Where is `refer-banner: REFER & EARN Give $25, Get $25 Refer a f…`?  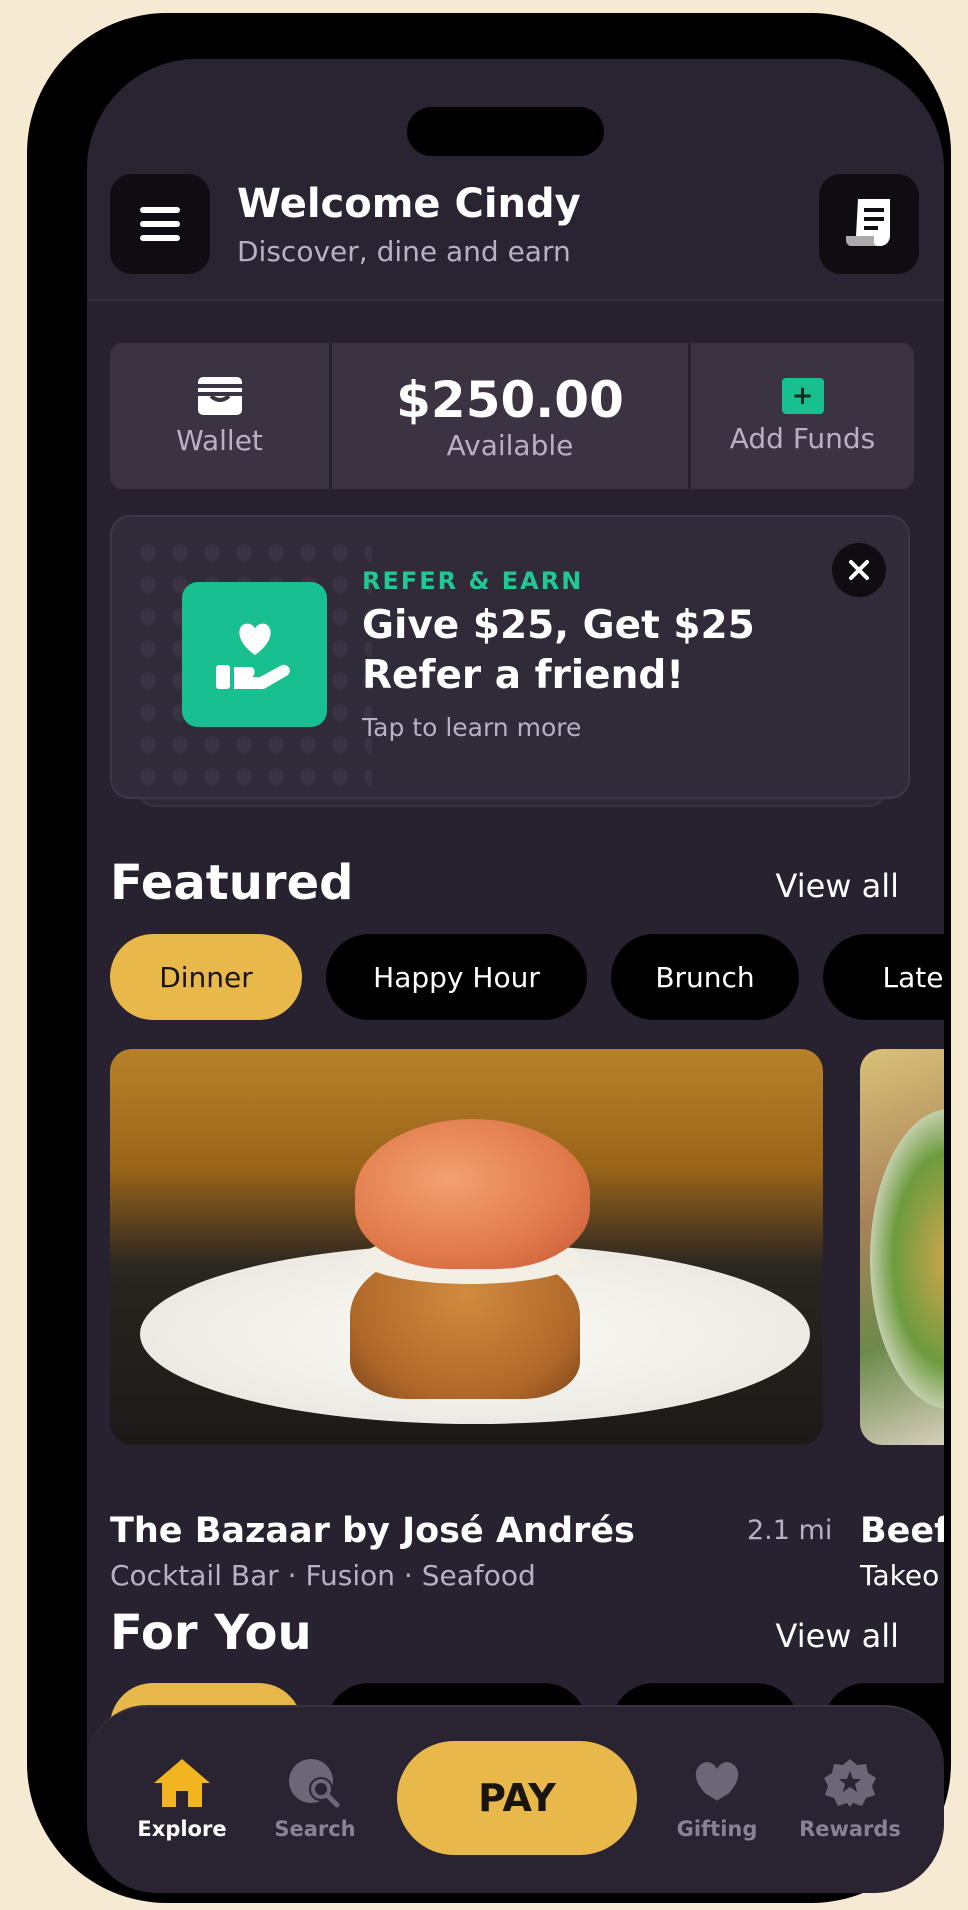 refer-banner: REFER & EARN Give $25, Get $25 Refer a f… is located at coordinates (510, 657).